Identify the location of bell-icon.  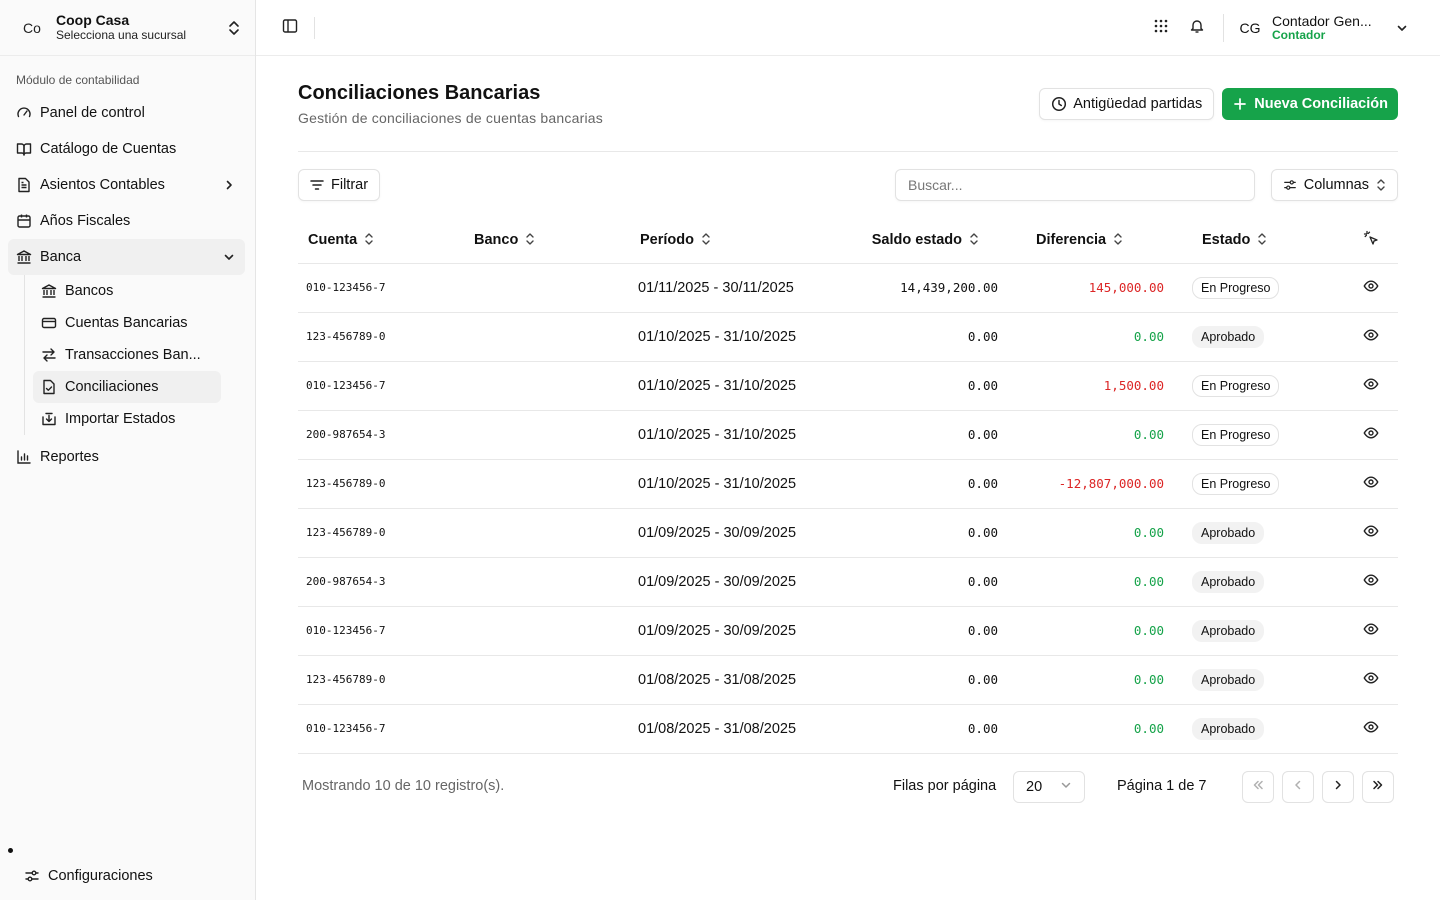
(1197, 27).